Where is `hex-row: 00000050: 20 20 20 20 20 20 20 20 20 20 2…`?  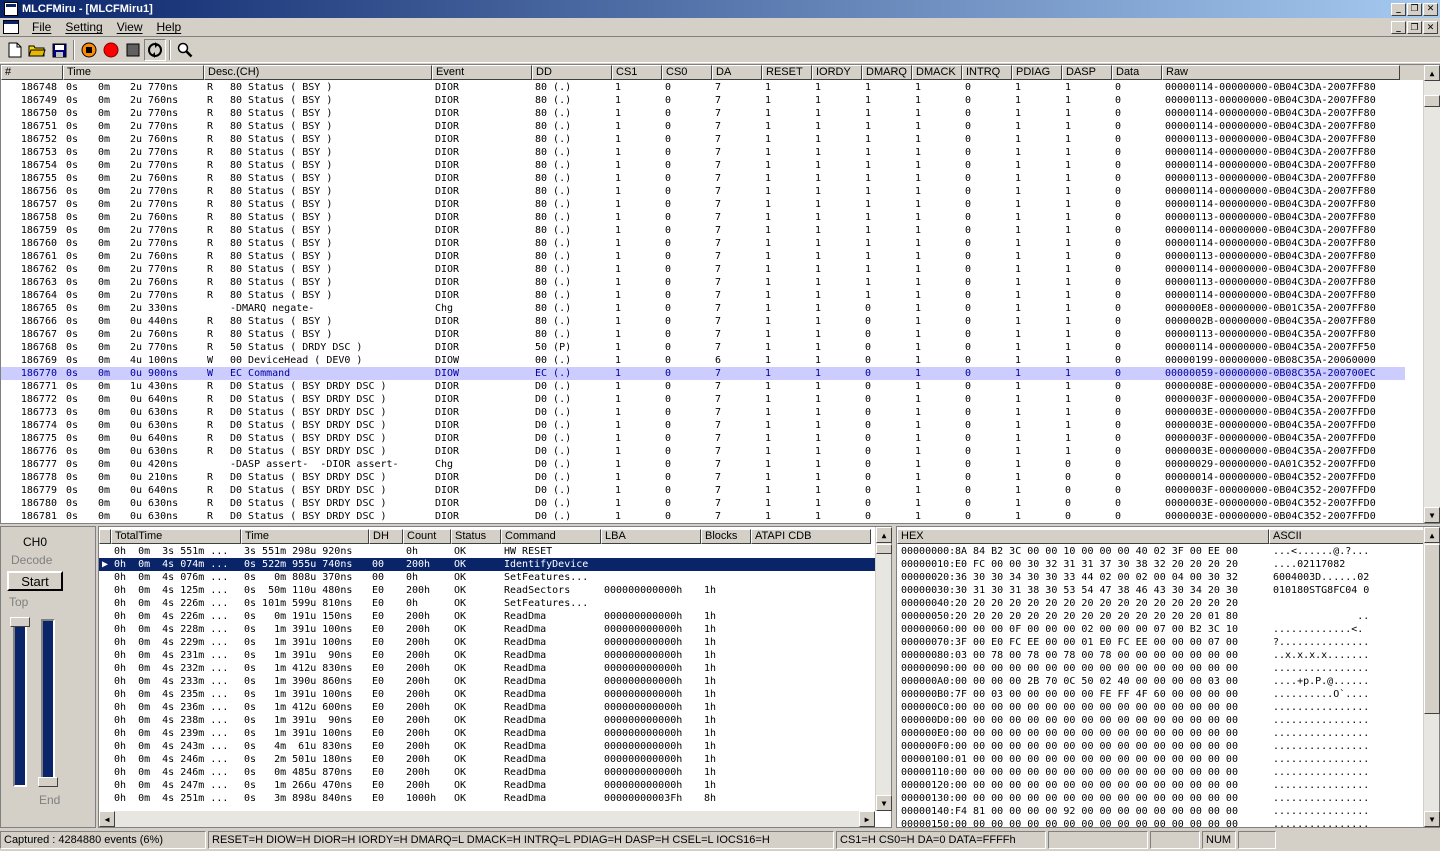
hex-row: 00000050: 20 20 20 20 20 20 20 20 20 20 2… is located at coordinates (1160, 616).